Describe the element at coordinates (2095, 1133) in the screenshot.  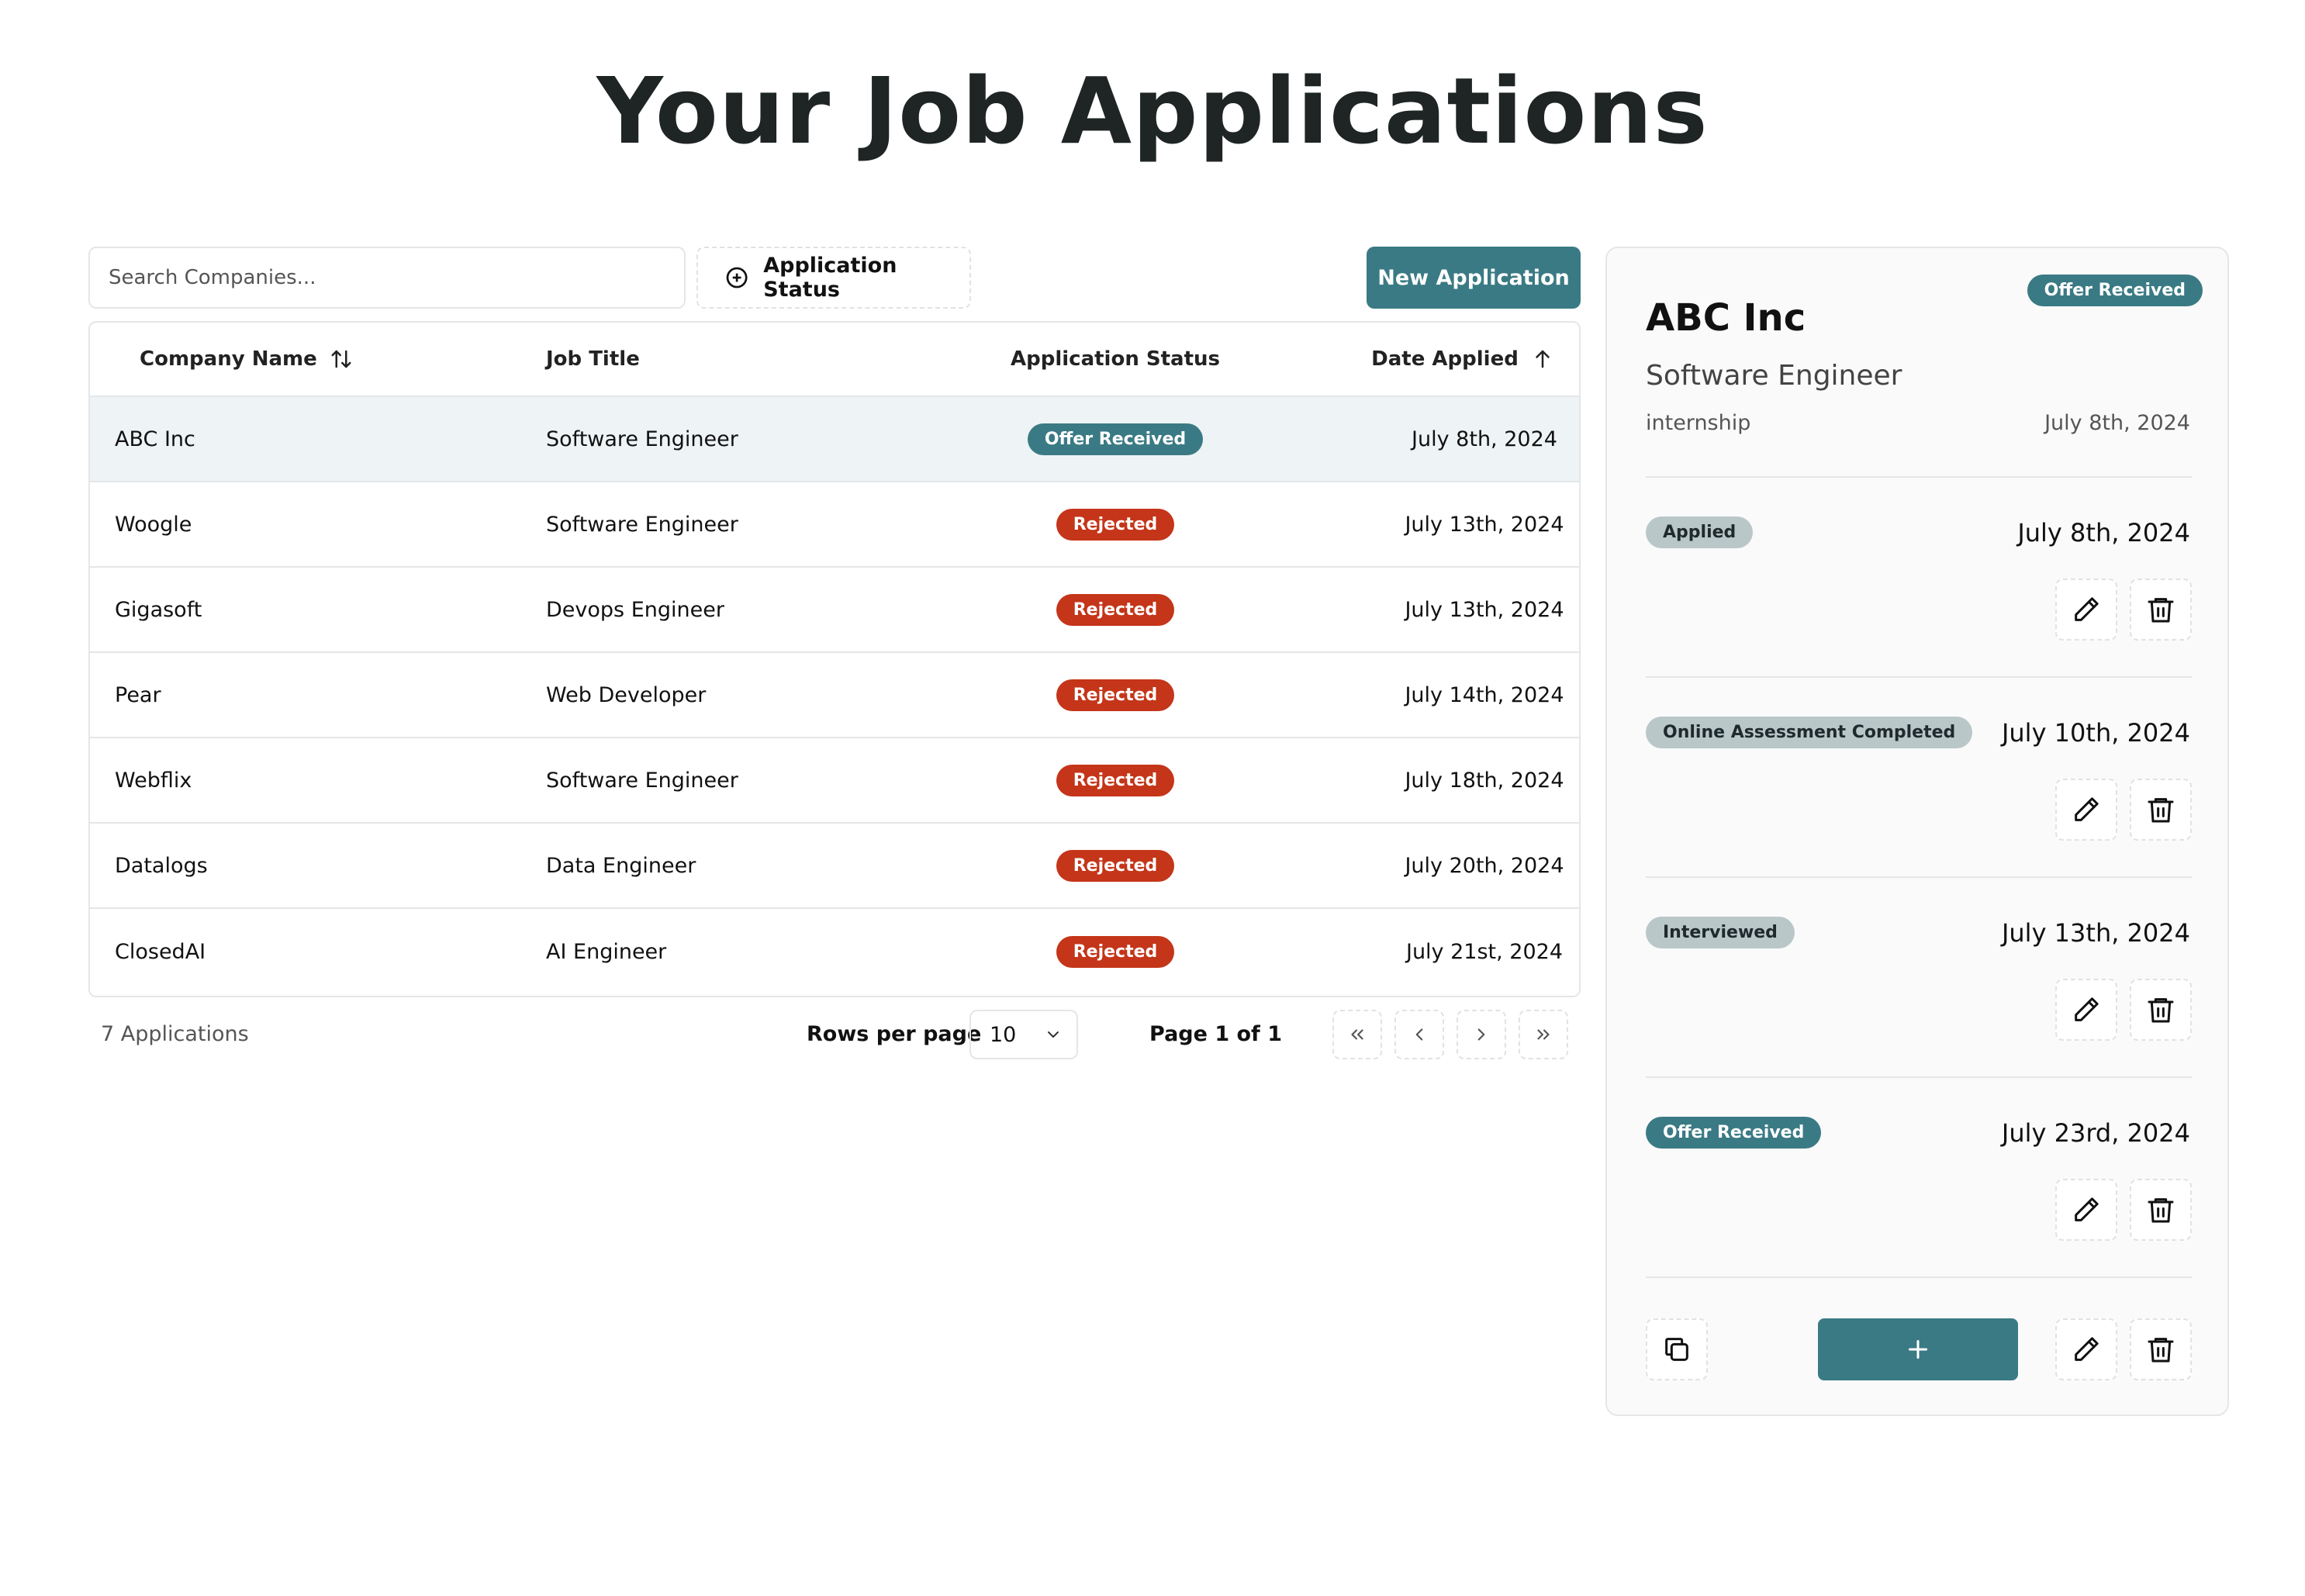
I see `event-date: July 23rd, 2024` at that location.